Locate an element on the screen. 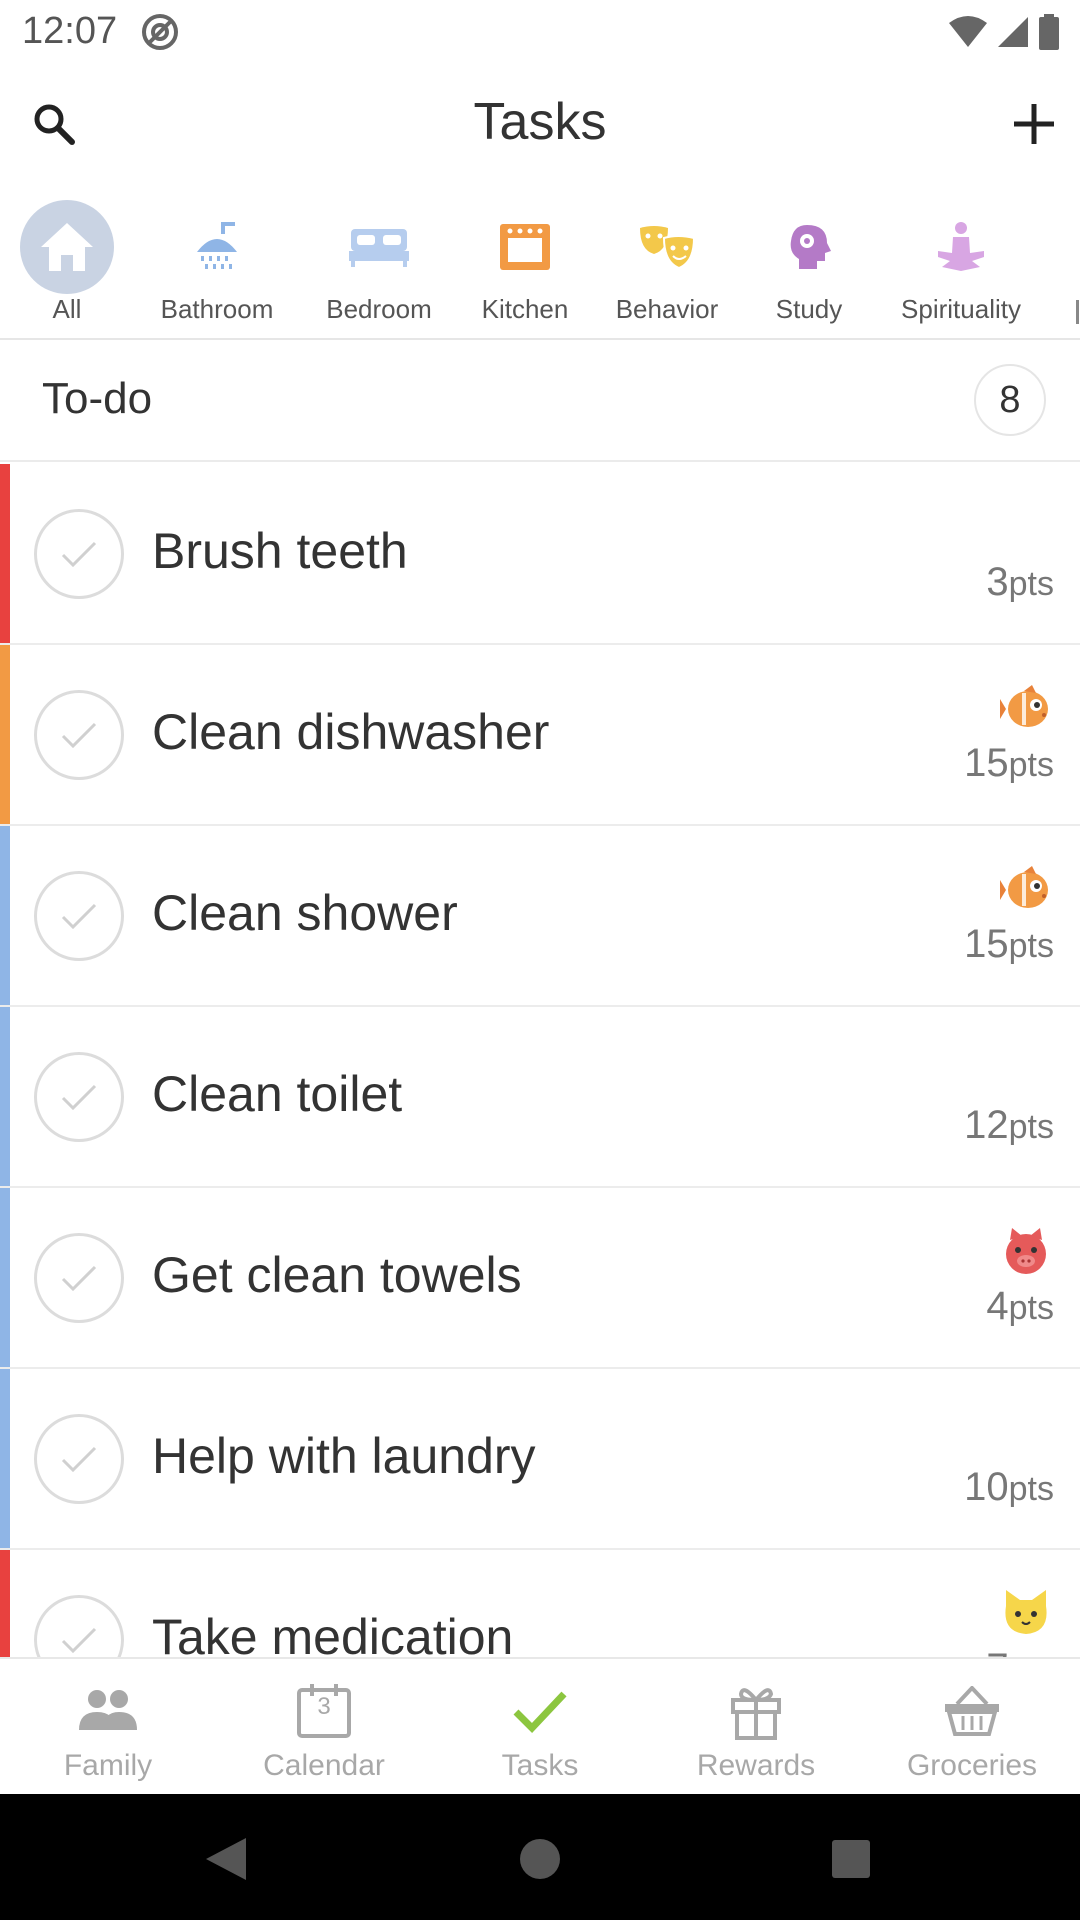  task-points: 10pts is located at coordinates (1009, 1487).